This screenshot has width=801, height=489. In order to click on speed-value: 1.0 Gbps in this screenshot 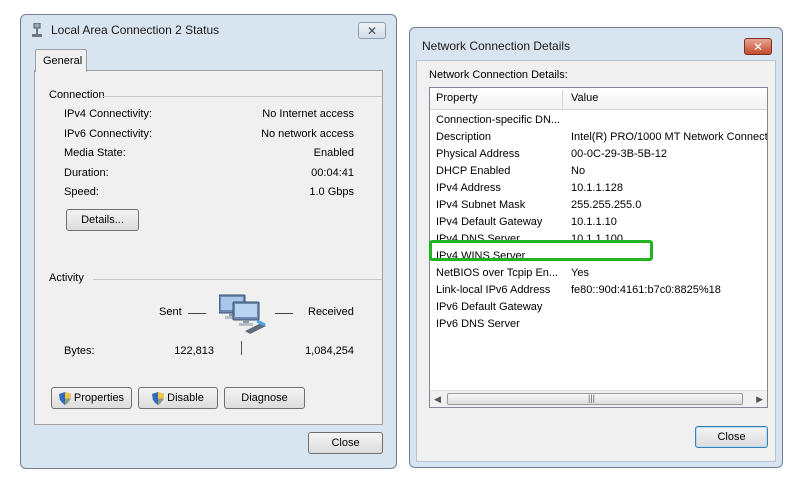, I will do `click(331, 192)`.